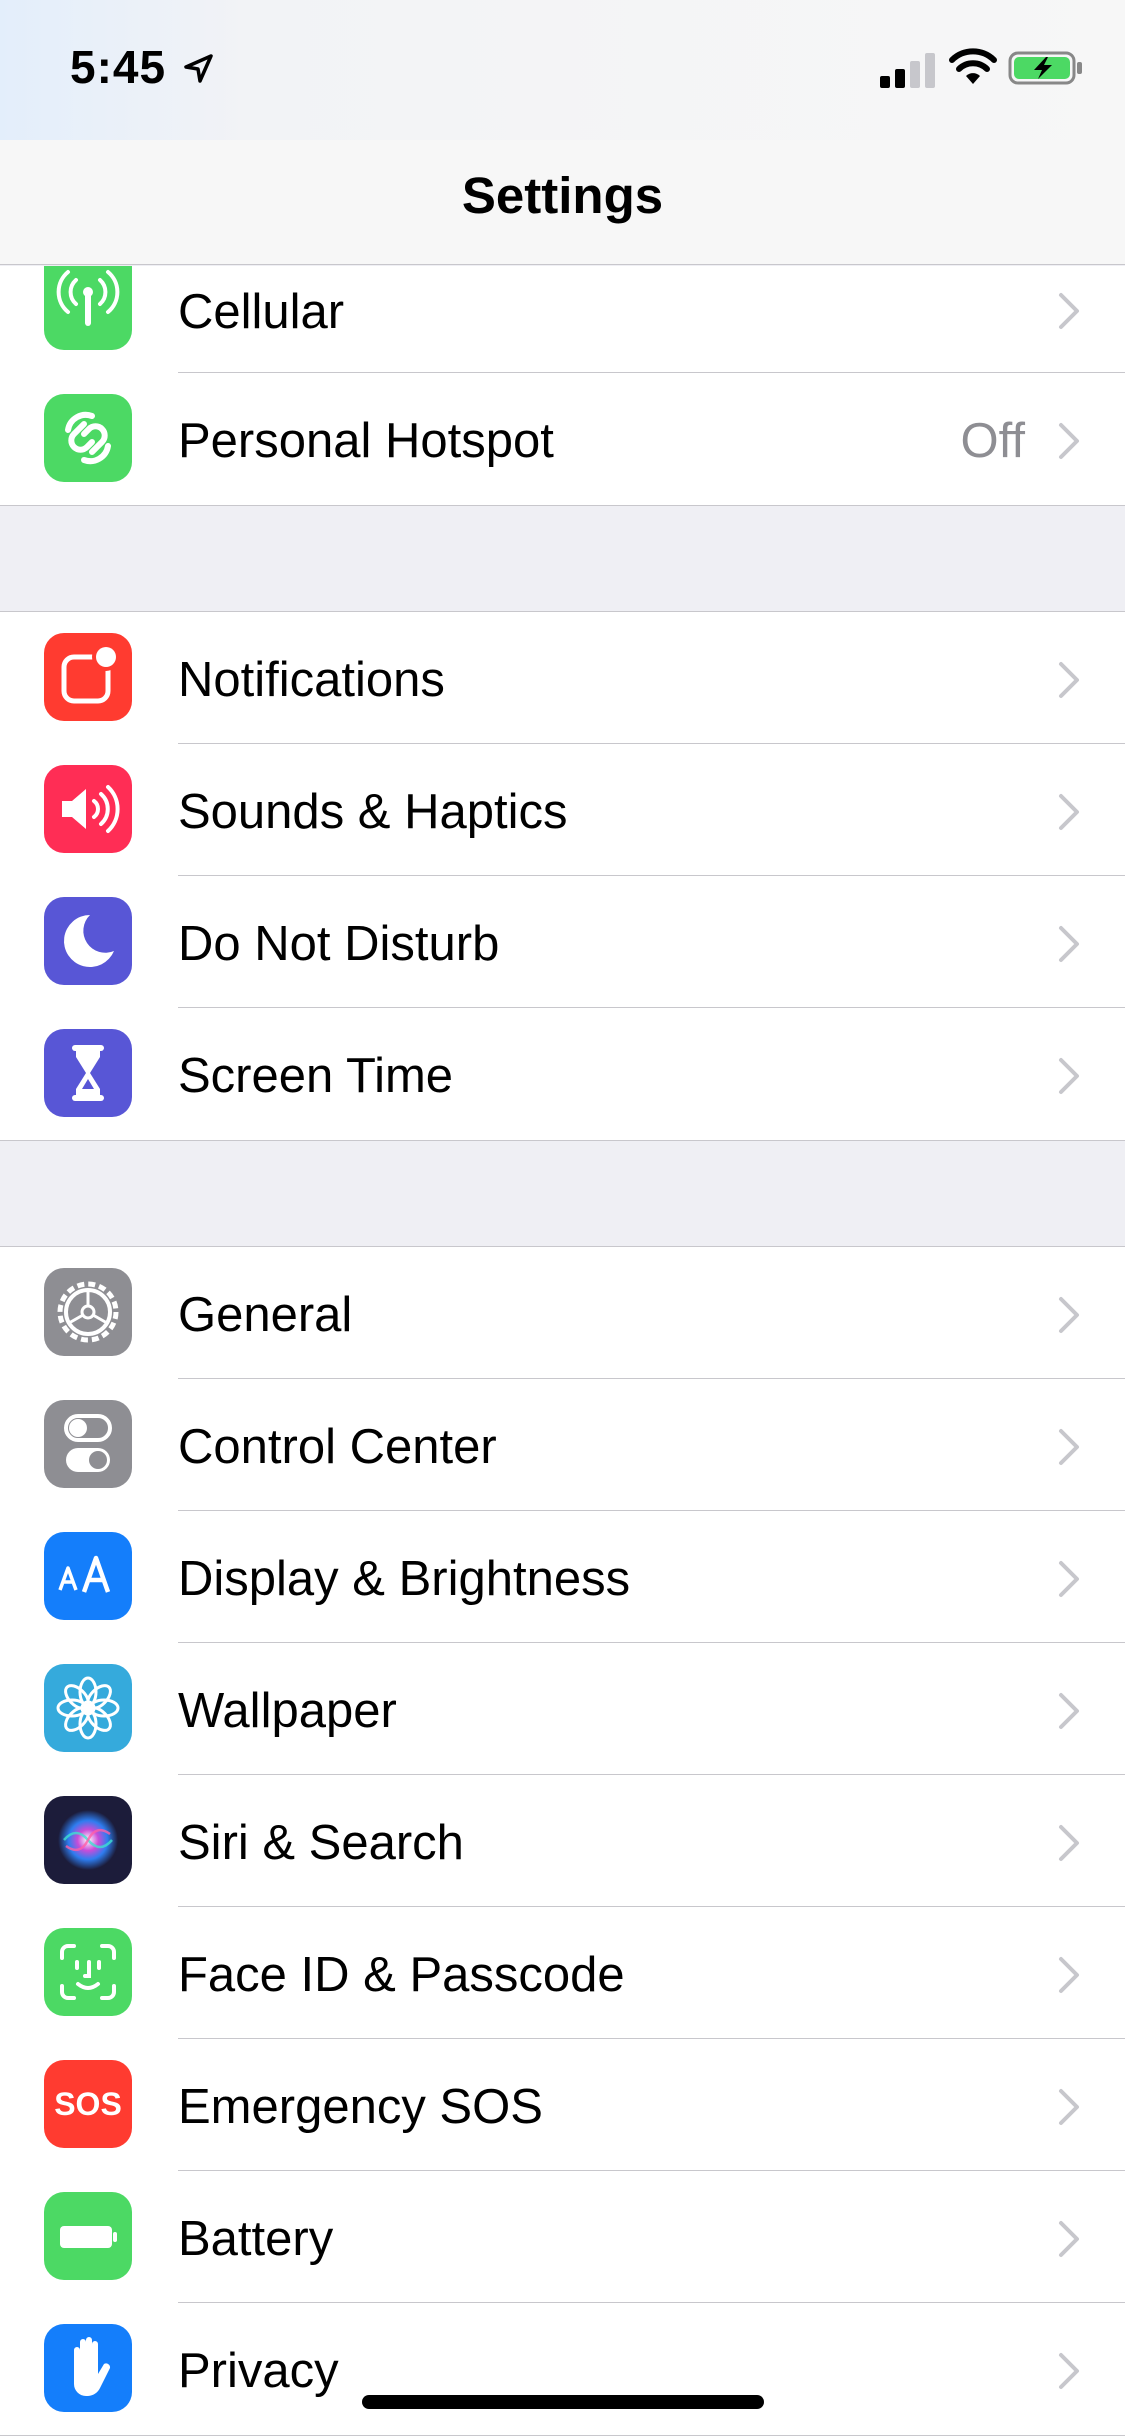  Describe the element at coordinates (562, 2237) in the screenshot. I see `settings-row-battery: Battery` at that location.